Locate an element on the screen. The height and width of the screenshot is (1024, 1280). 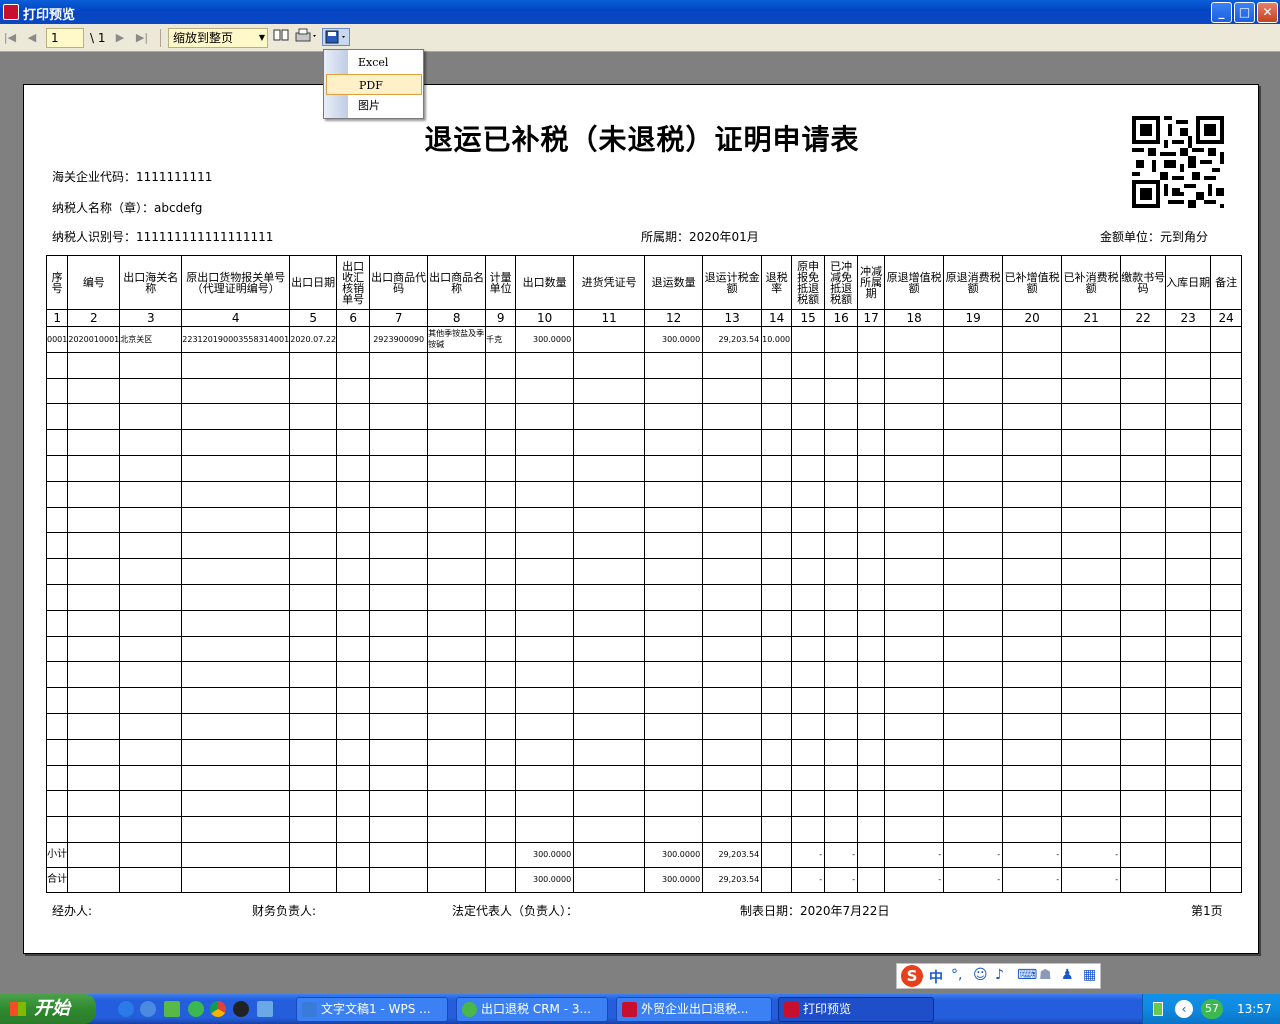
ie-icon is located at coordinates (126, 1009).